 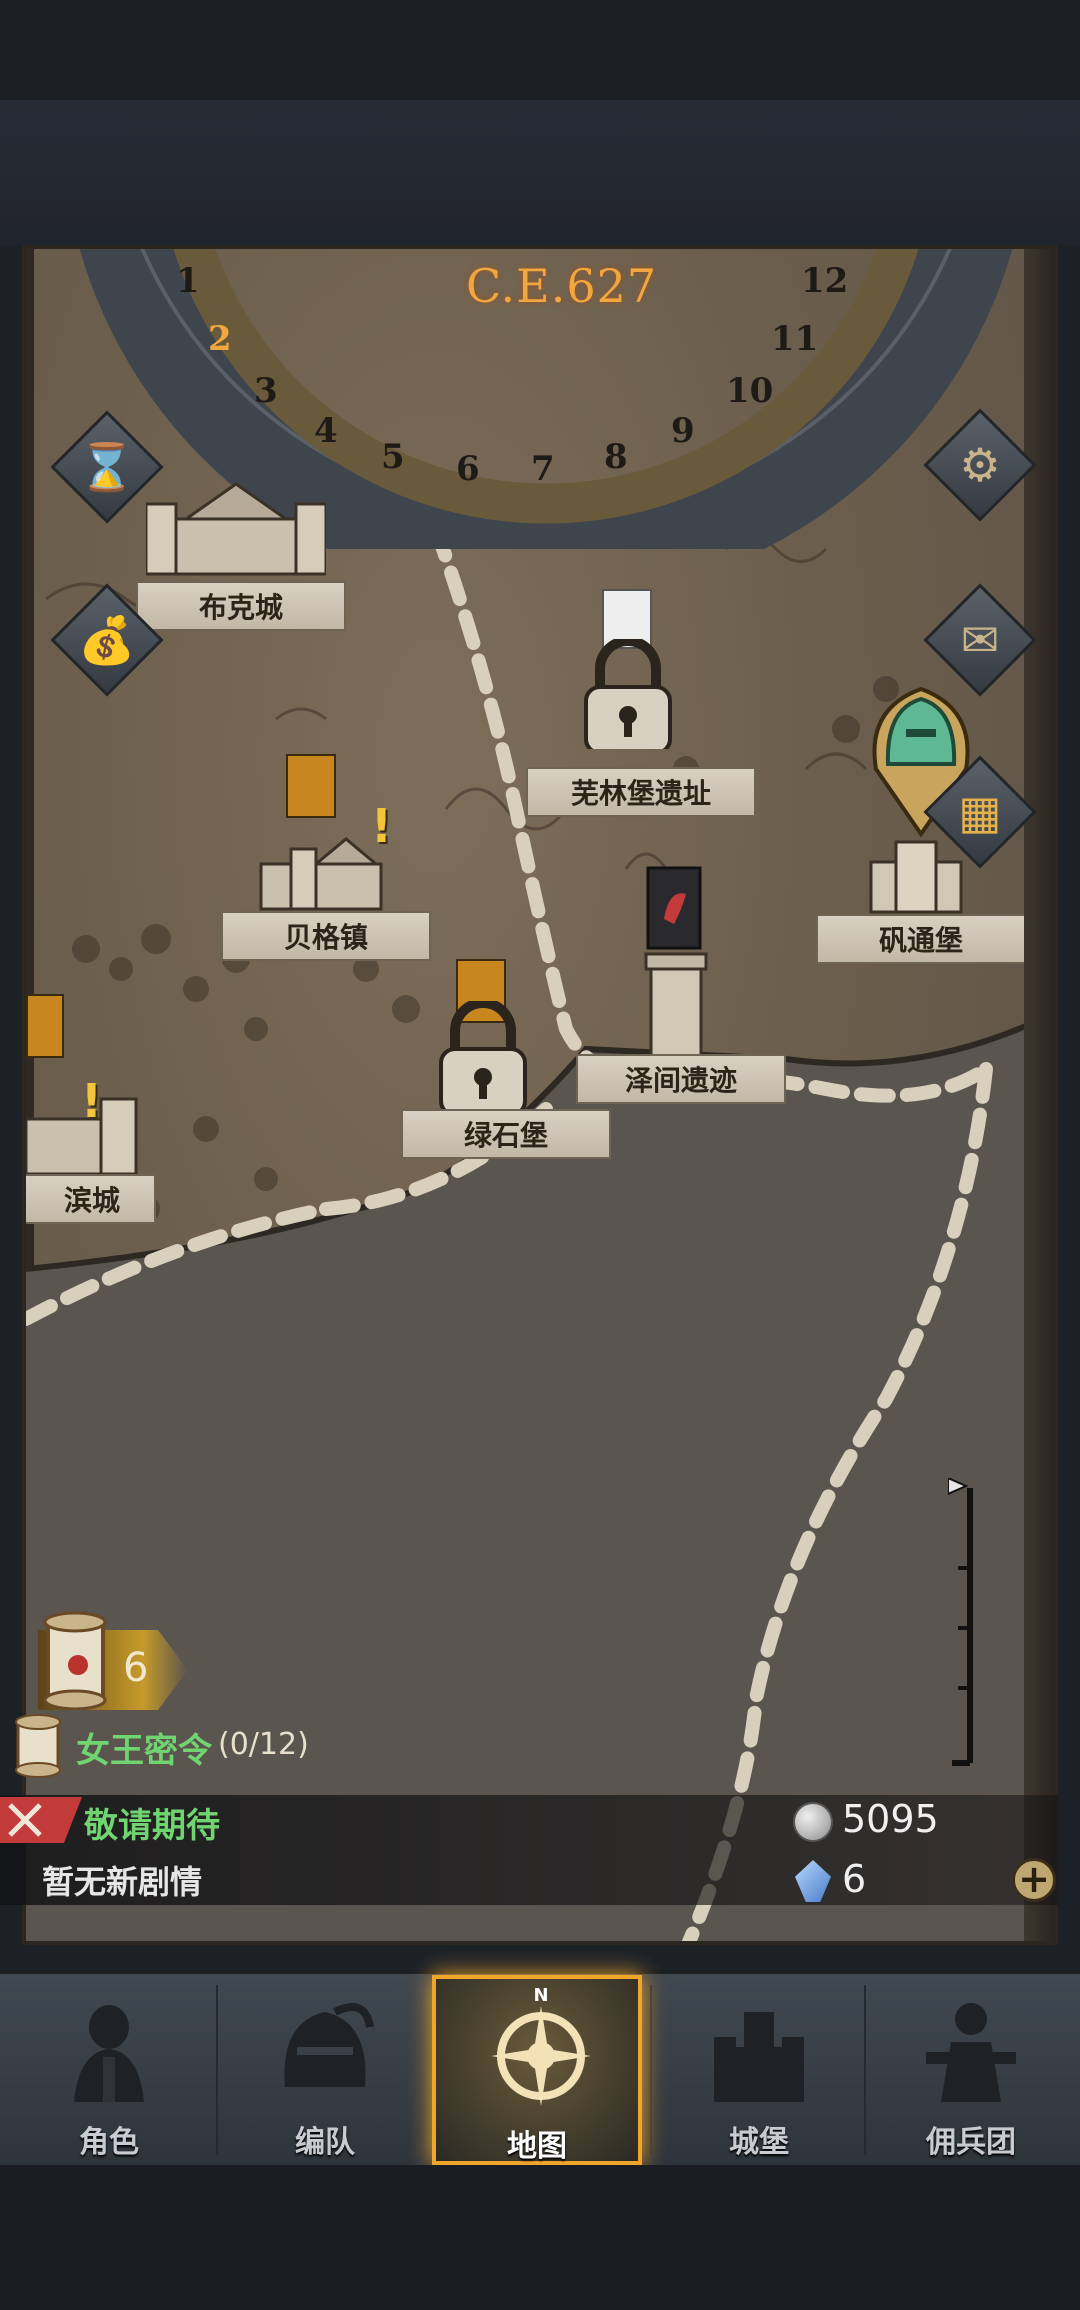 I want to click on tab-character: 角色, so click(x=109, y=2070).